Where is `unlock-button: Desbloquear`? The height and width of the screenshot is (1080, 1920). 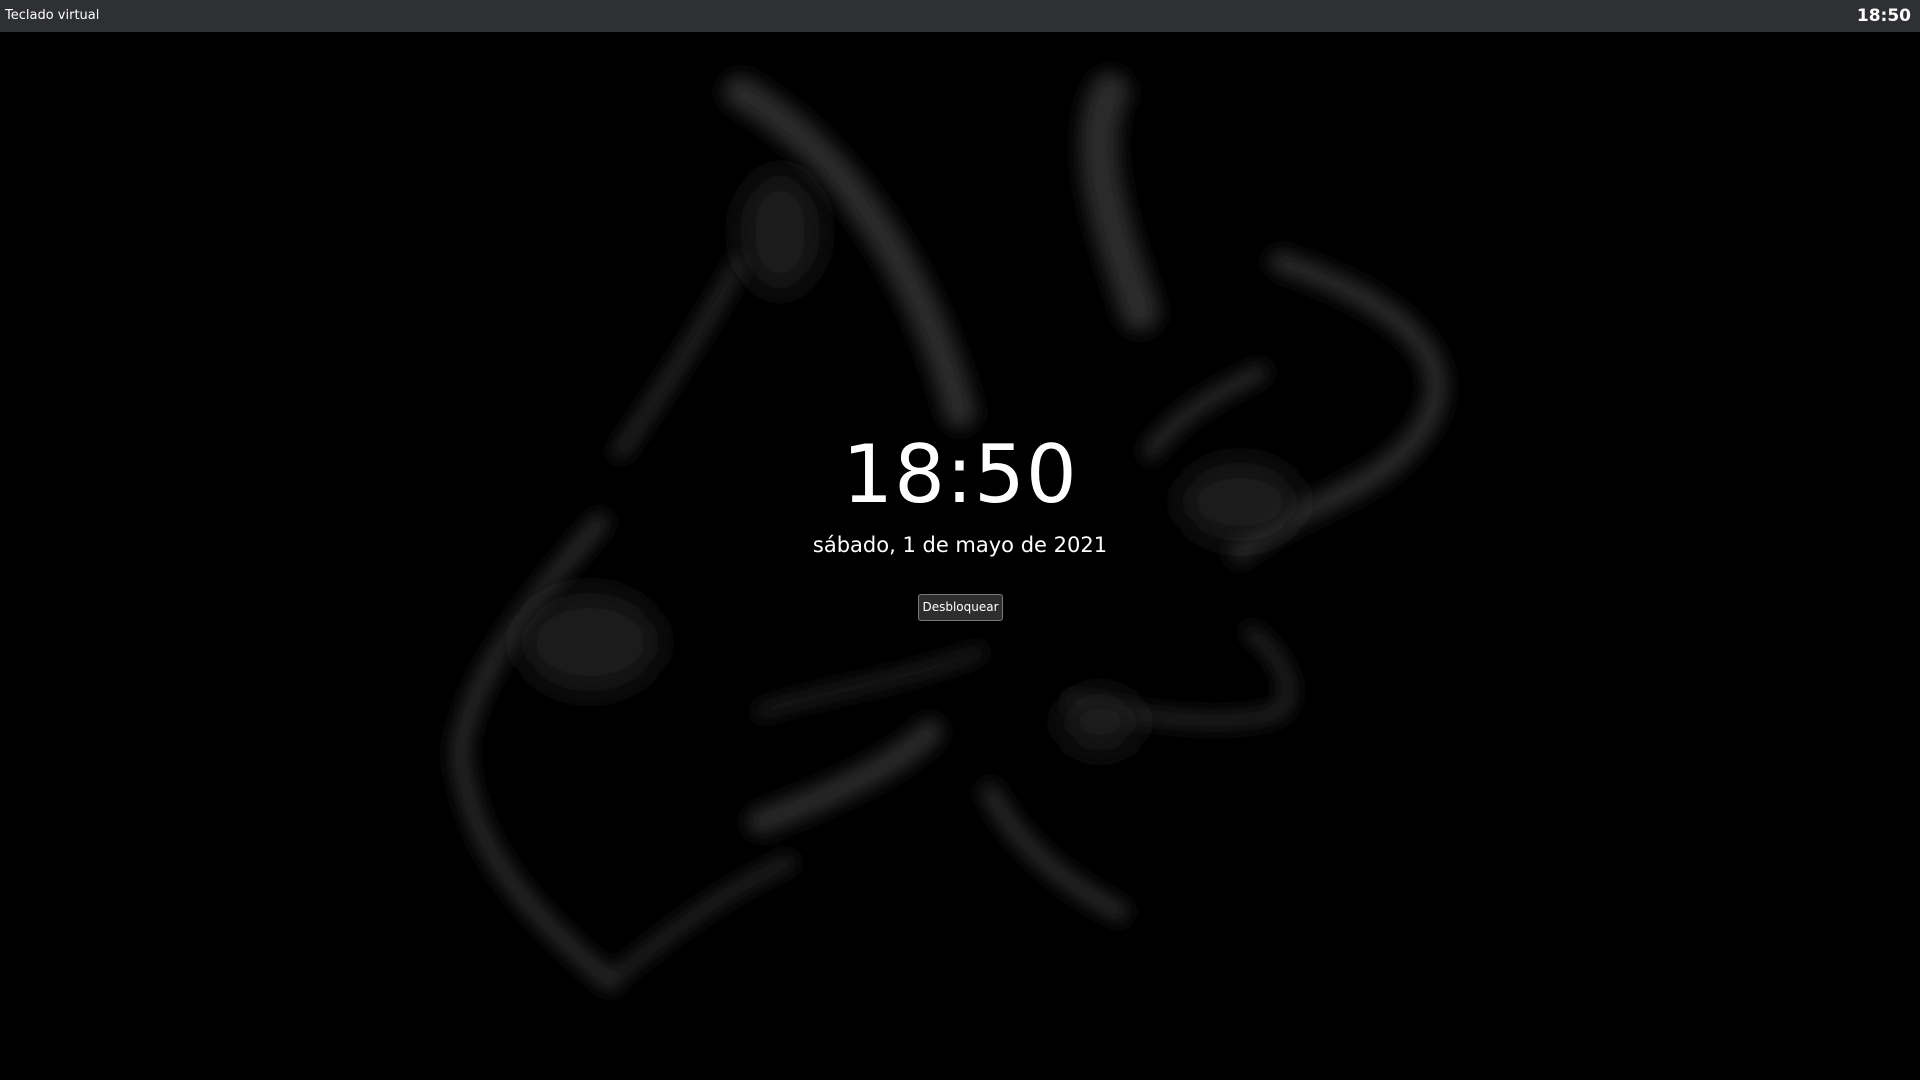 unlock-button: Desbloquear is located at coordinates (960, 607).